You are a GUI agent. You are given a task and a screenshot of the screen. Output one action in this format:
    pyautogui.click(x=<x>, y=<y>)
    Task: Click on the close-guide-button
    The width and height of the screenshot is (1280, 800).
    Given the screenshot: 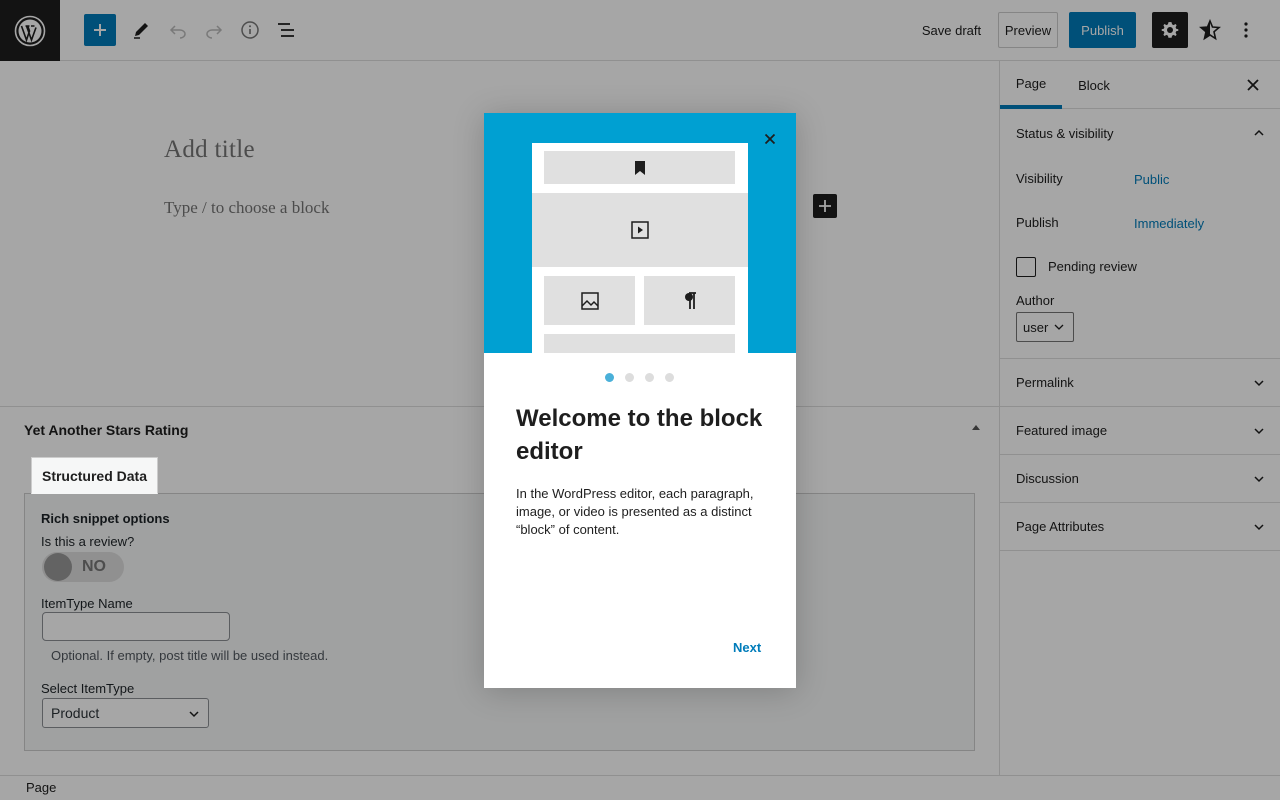 What is the action you would take?
    pyautogui.click(x=770, y=139)
    